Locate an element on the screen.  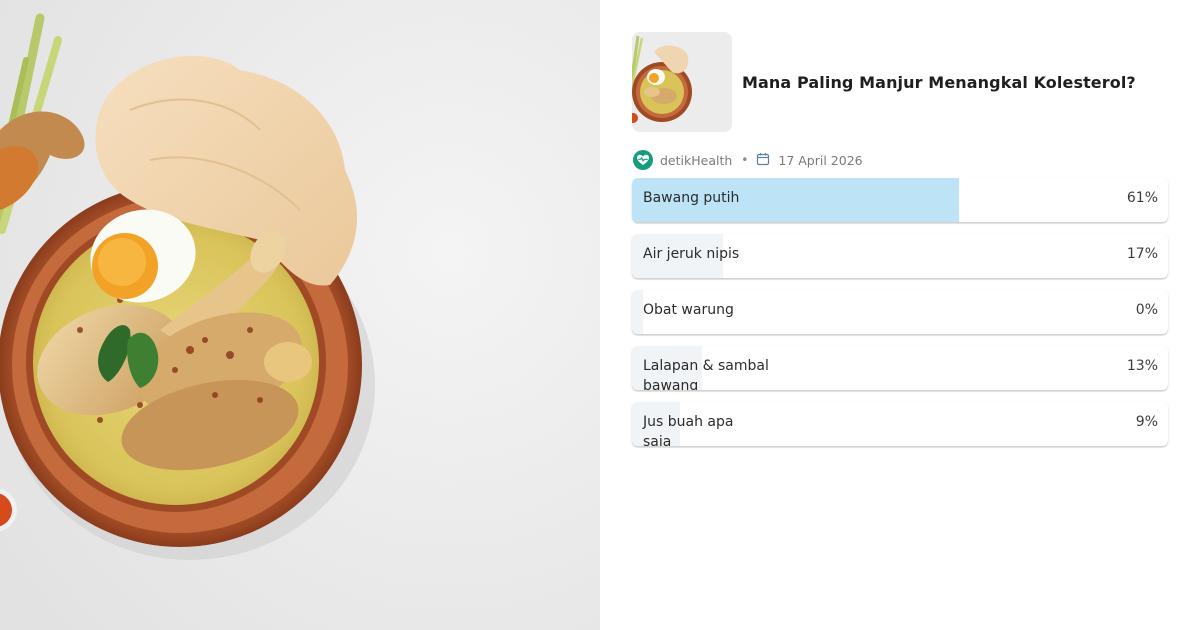
calendar-icon is located at coordinates (763, 159).